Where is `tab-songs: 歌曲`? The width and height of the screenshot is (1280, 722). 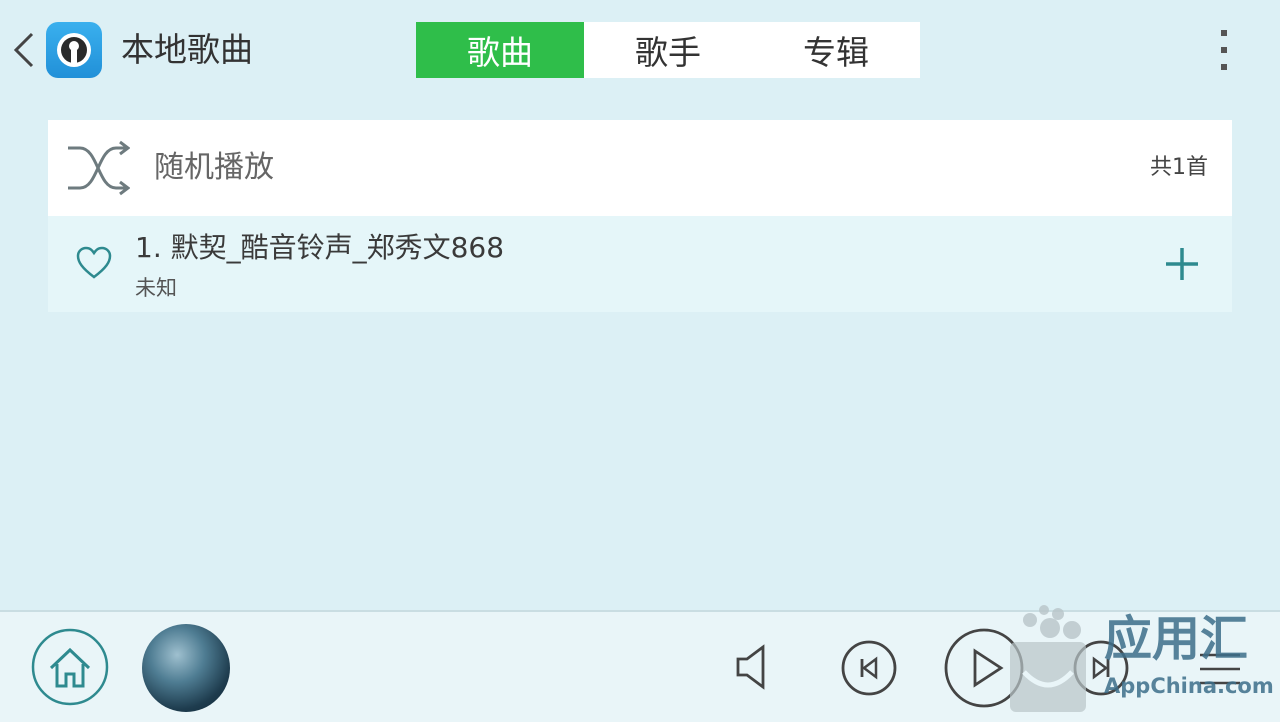
tab-songs: 歌曲 is located at coordinates (500, 50).